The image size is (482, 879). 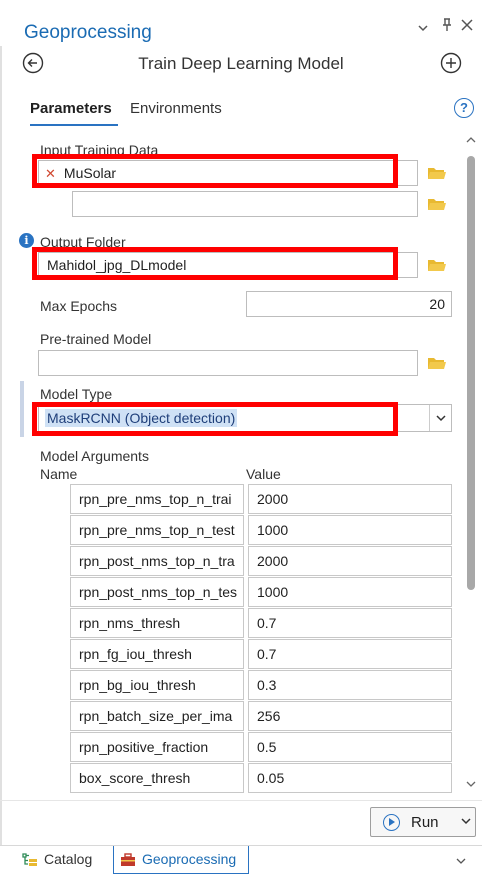 I want to click on tab-catalog-label: Catalog, so click(x=68, y=859).